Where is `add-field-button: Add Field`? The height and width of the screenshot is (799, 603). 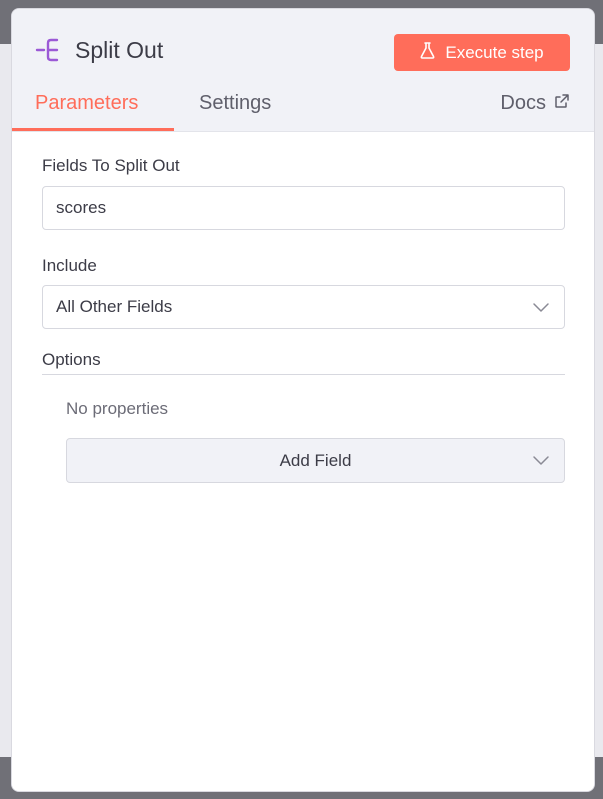
add-field-button: Add Field is located at coordinates (315, 460).